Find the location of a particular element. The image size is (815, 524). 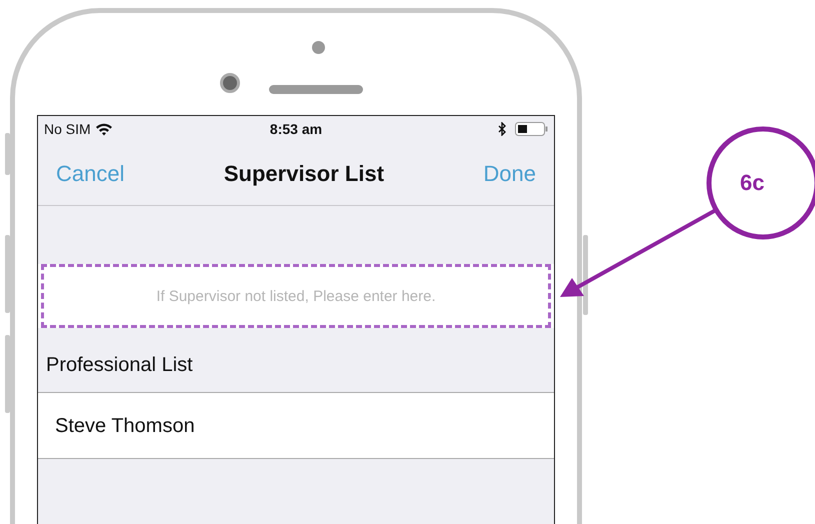

done-button: Done is located at coordinates (509, 173).